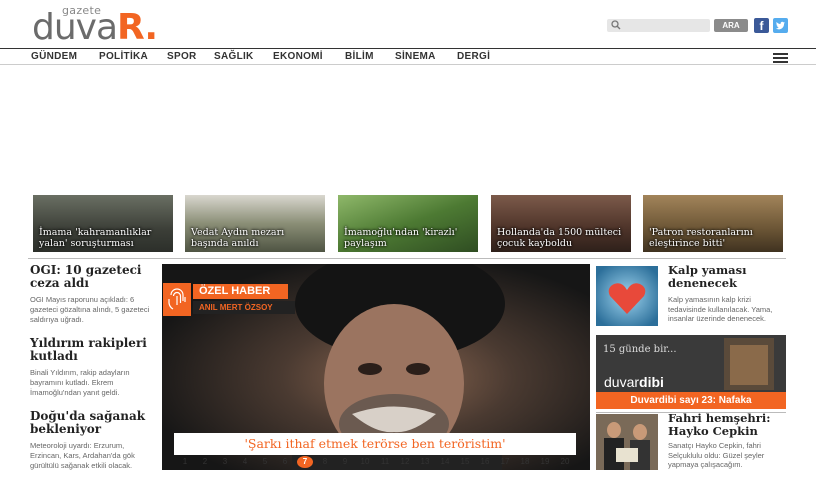  What do you see at coordinates (365, 461) in the screenshot?
I see `pager-item: 10` at bounding box center [365, 461].